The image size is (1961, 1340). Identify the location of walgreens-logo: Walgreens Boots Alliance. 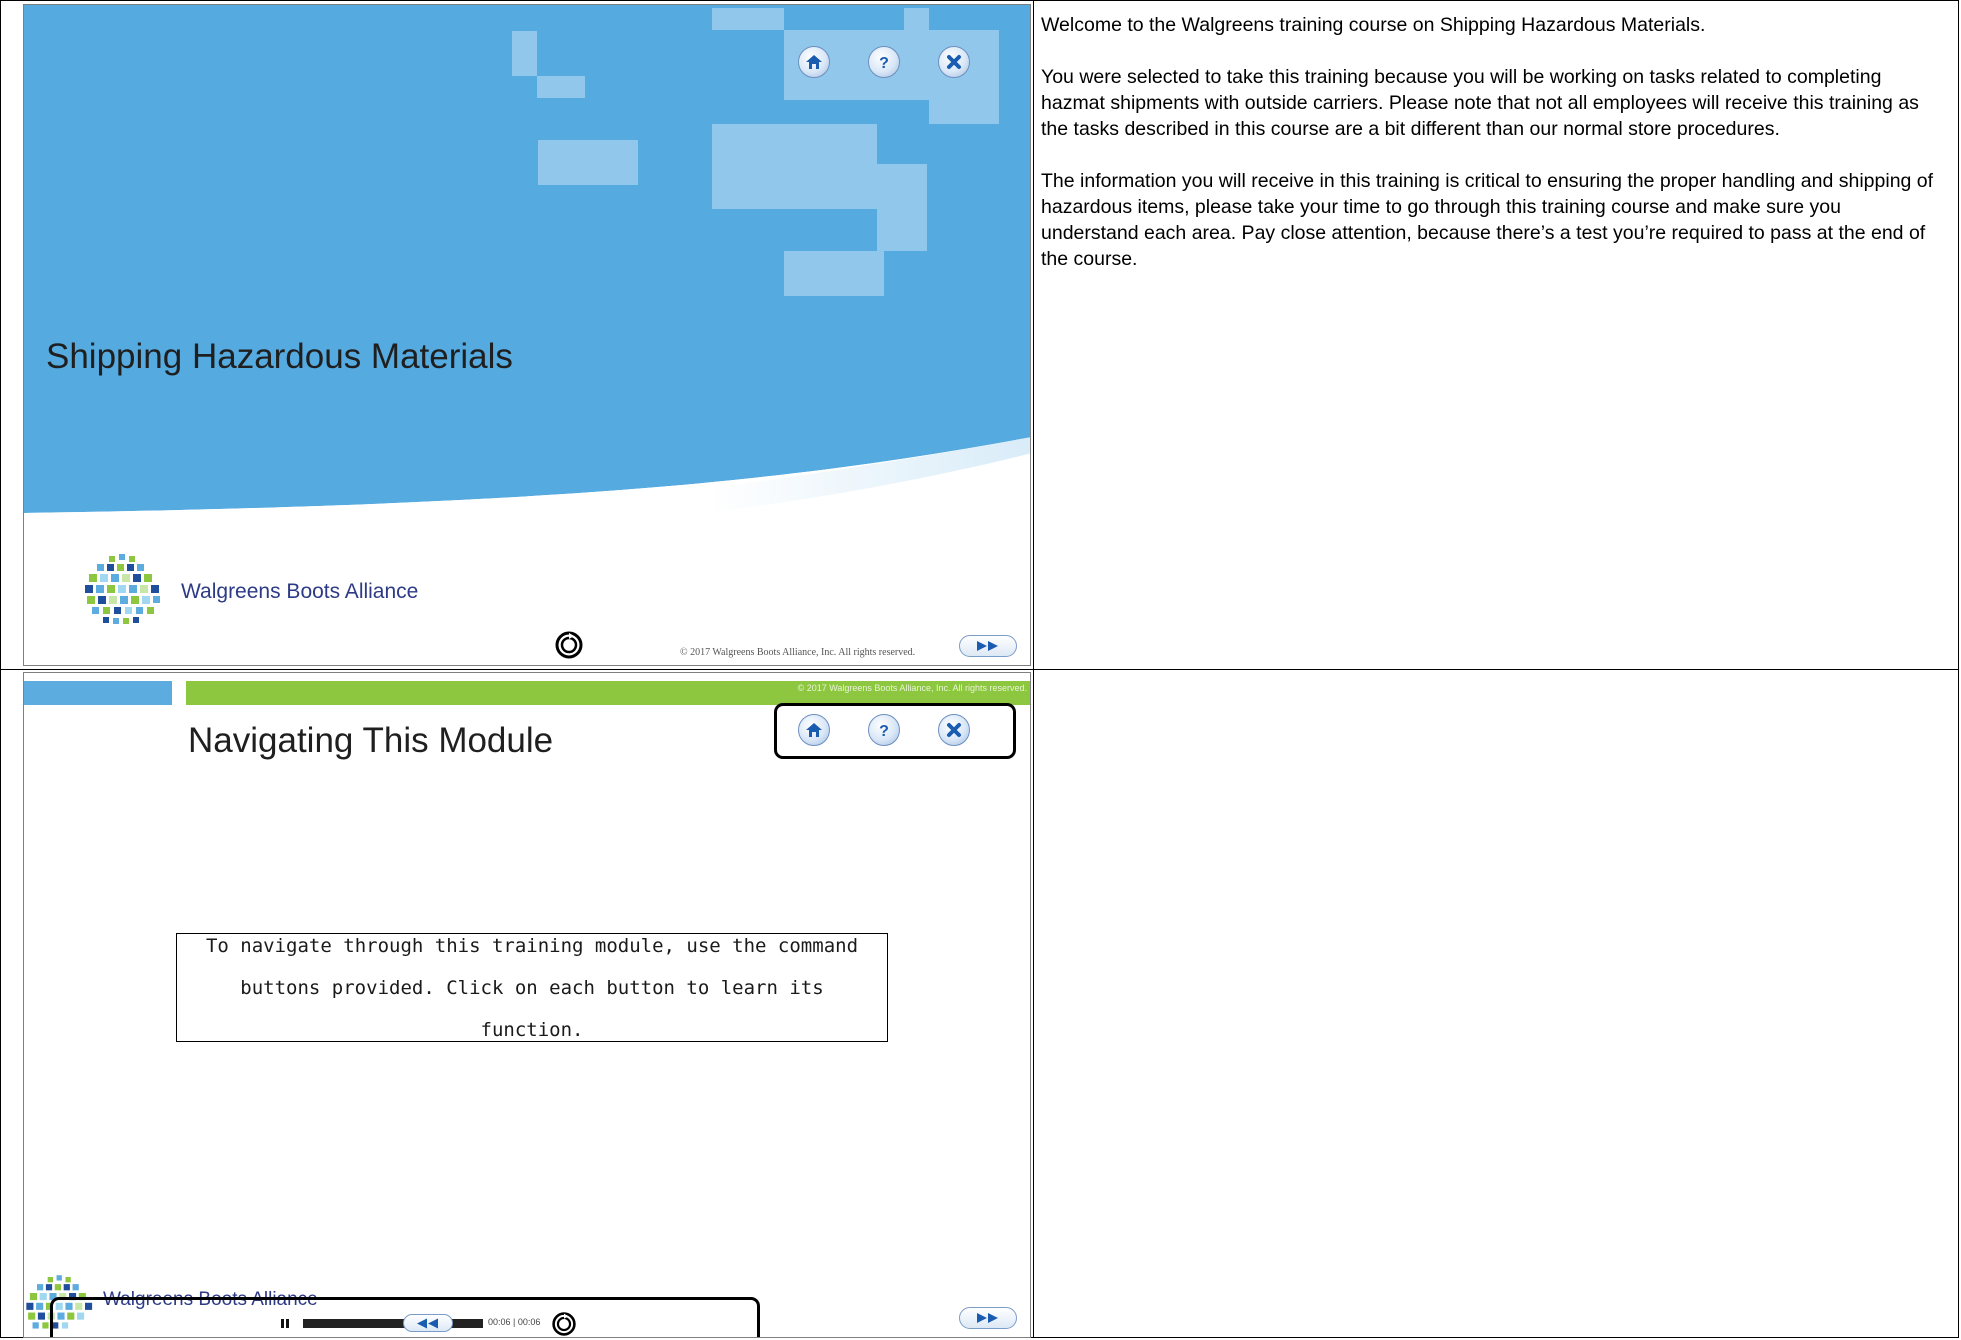
(248, 592).